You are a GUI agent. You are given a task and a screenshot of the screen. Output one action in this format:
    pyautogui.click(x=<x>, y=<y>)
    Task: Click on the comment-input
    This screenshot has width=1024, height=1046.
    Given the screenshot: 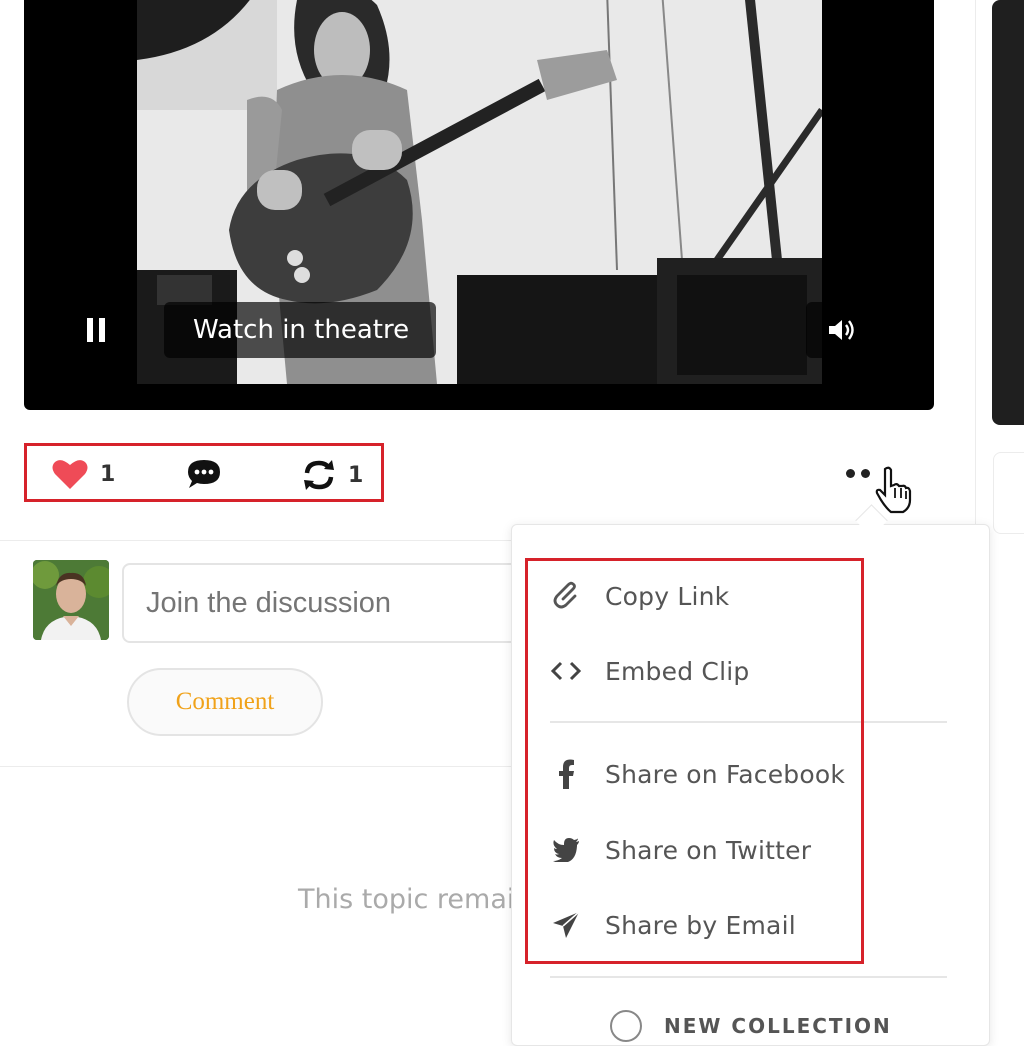 What is the action you would take?
    pyautogui.click(x=332, y=603)
    